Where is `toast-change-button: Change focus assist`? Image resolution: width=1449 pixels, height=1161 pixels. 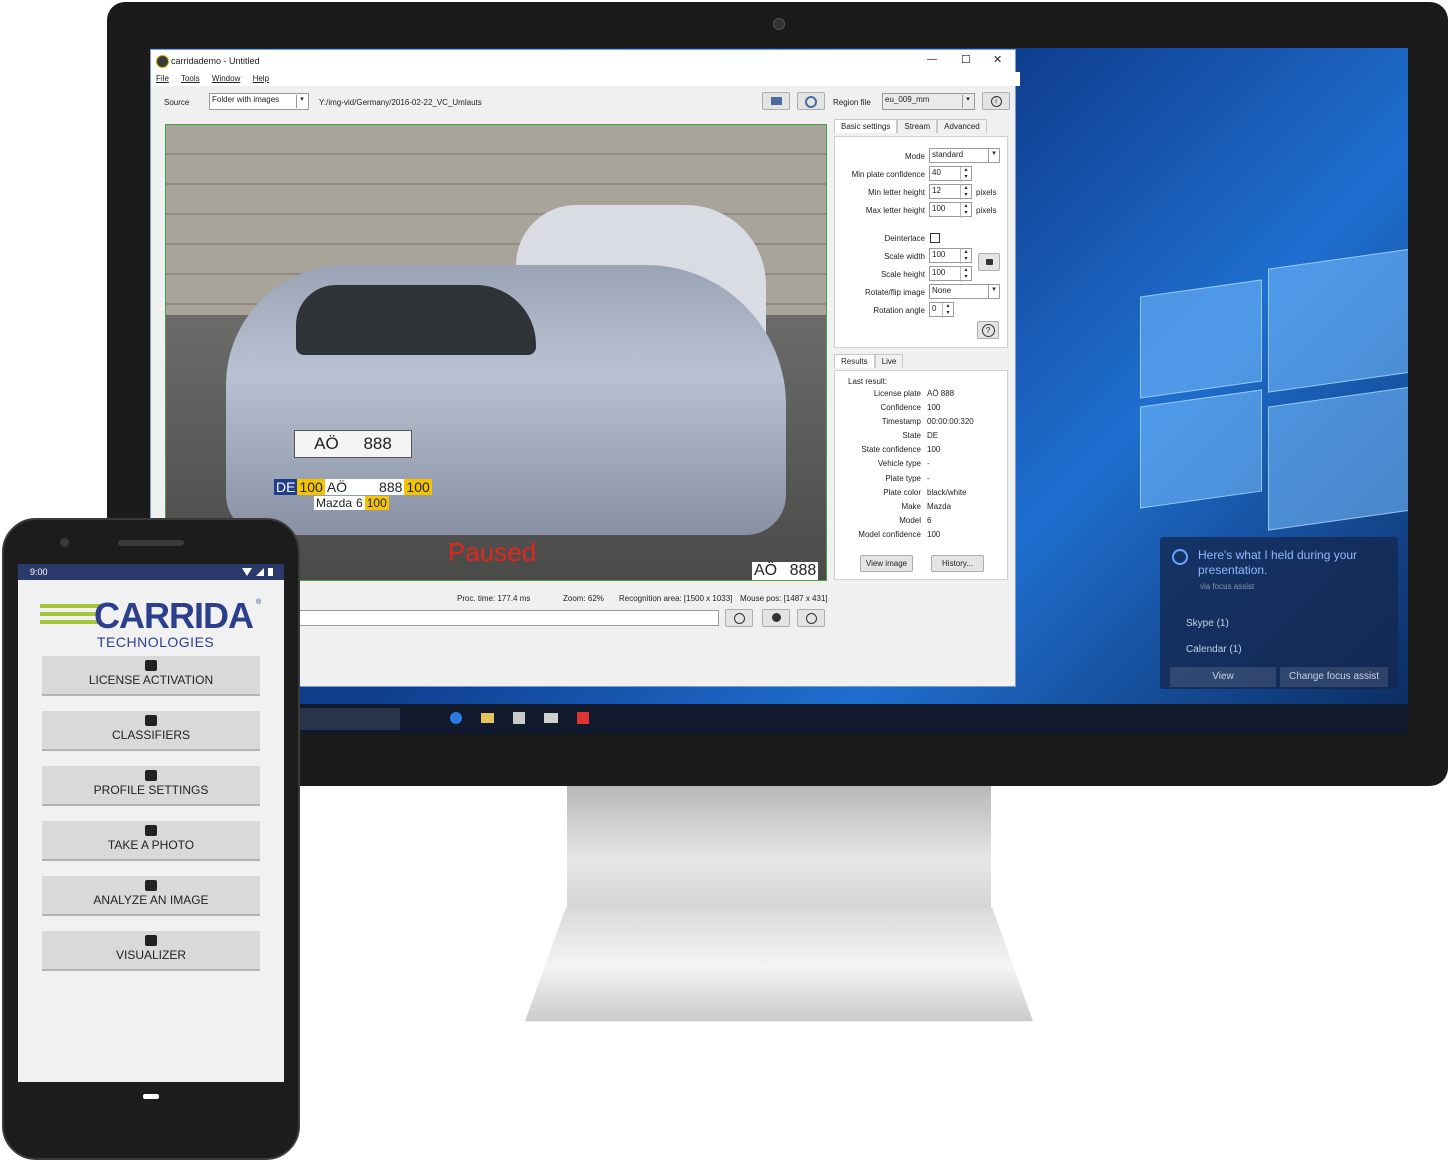 toast-change-button: Change focus assist is located at coordinates (1334, 677).